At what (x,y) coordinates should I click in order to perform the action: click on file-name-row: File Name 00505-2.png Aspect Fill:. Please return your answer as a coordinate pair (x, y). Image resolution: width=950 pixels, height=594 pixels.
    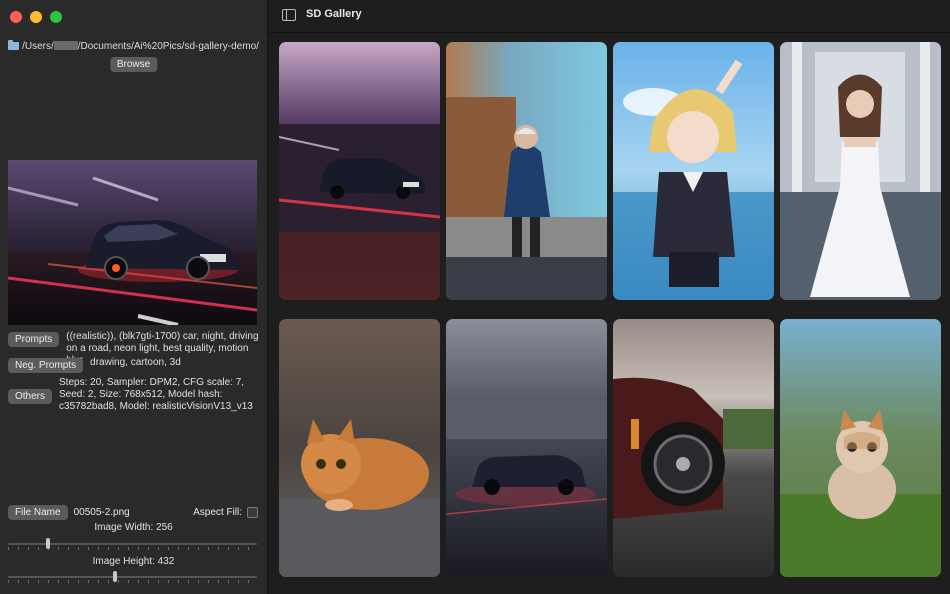
    Looking at the image, I should click on (133, 512).